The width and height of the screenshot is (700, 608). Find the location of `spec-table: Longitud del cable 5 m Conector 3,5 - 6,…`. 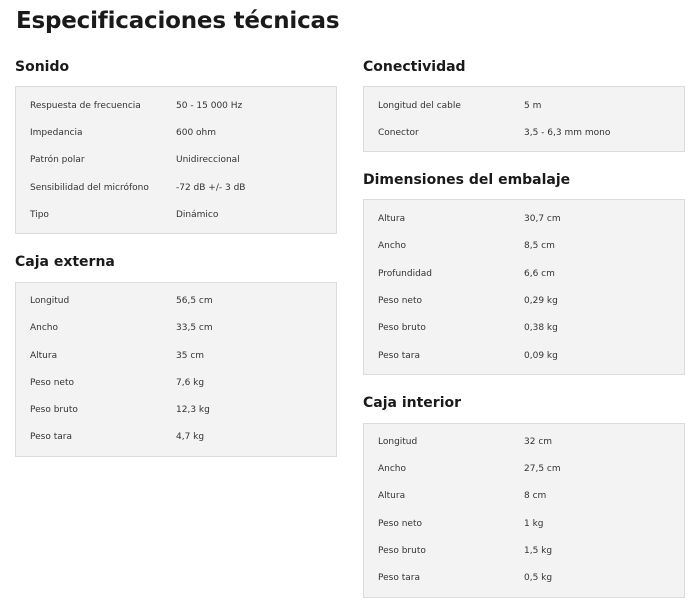

spec-table: Longitud del cable 5 m Conector 3,5 - 6,… is located at coordinates (524, 119).